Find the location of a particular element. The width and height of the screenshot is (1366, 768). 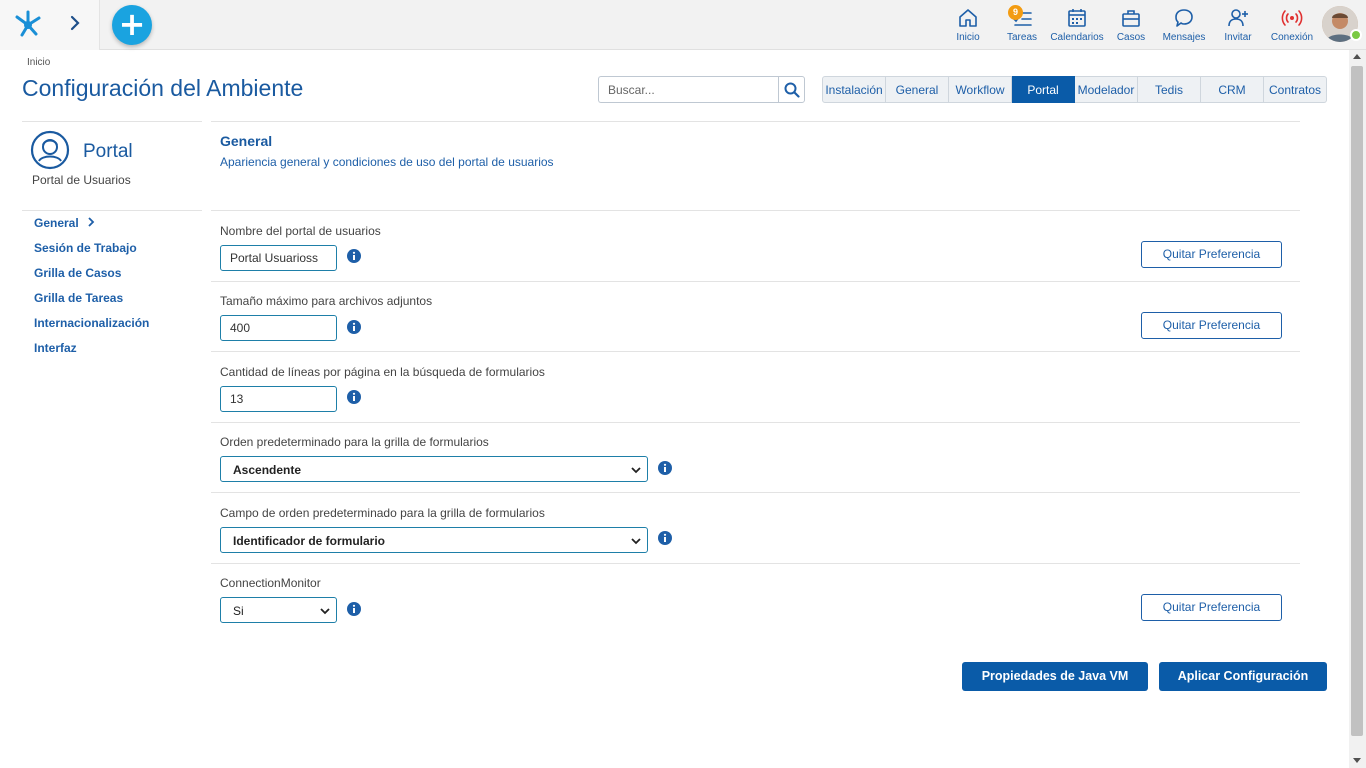

topbar-label: Casos is located at coordinates (1131, 37).